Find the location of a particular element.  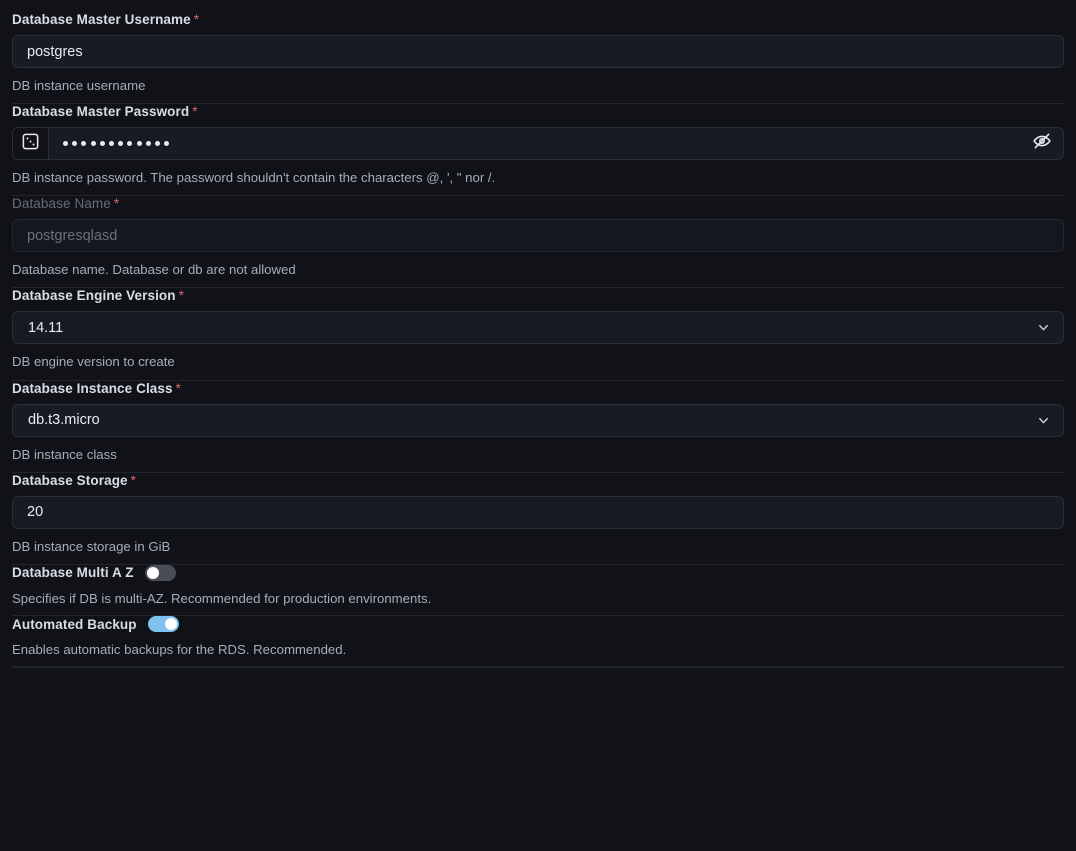

database-master-password-field is located at coordinates (538, 144).